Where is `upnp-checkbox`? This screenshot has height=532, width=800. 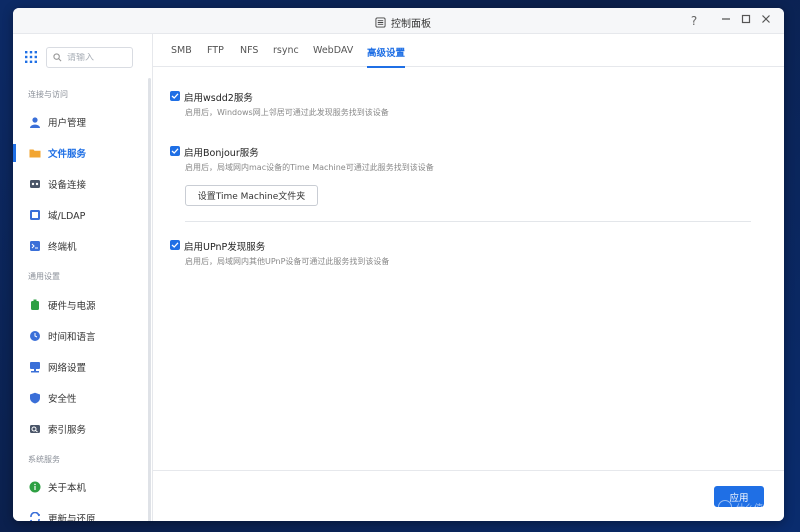 upnp-checkbox is located at coordinates (175, 245).